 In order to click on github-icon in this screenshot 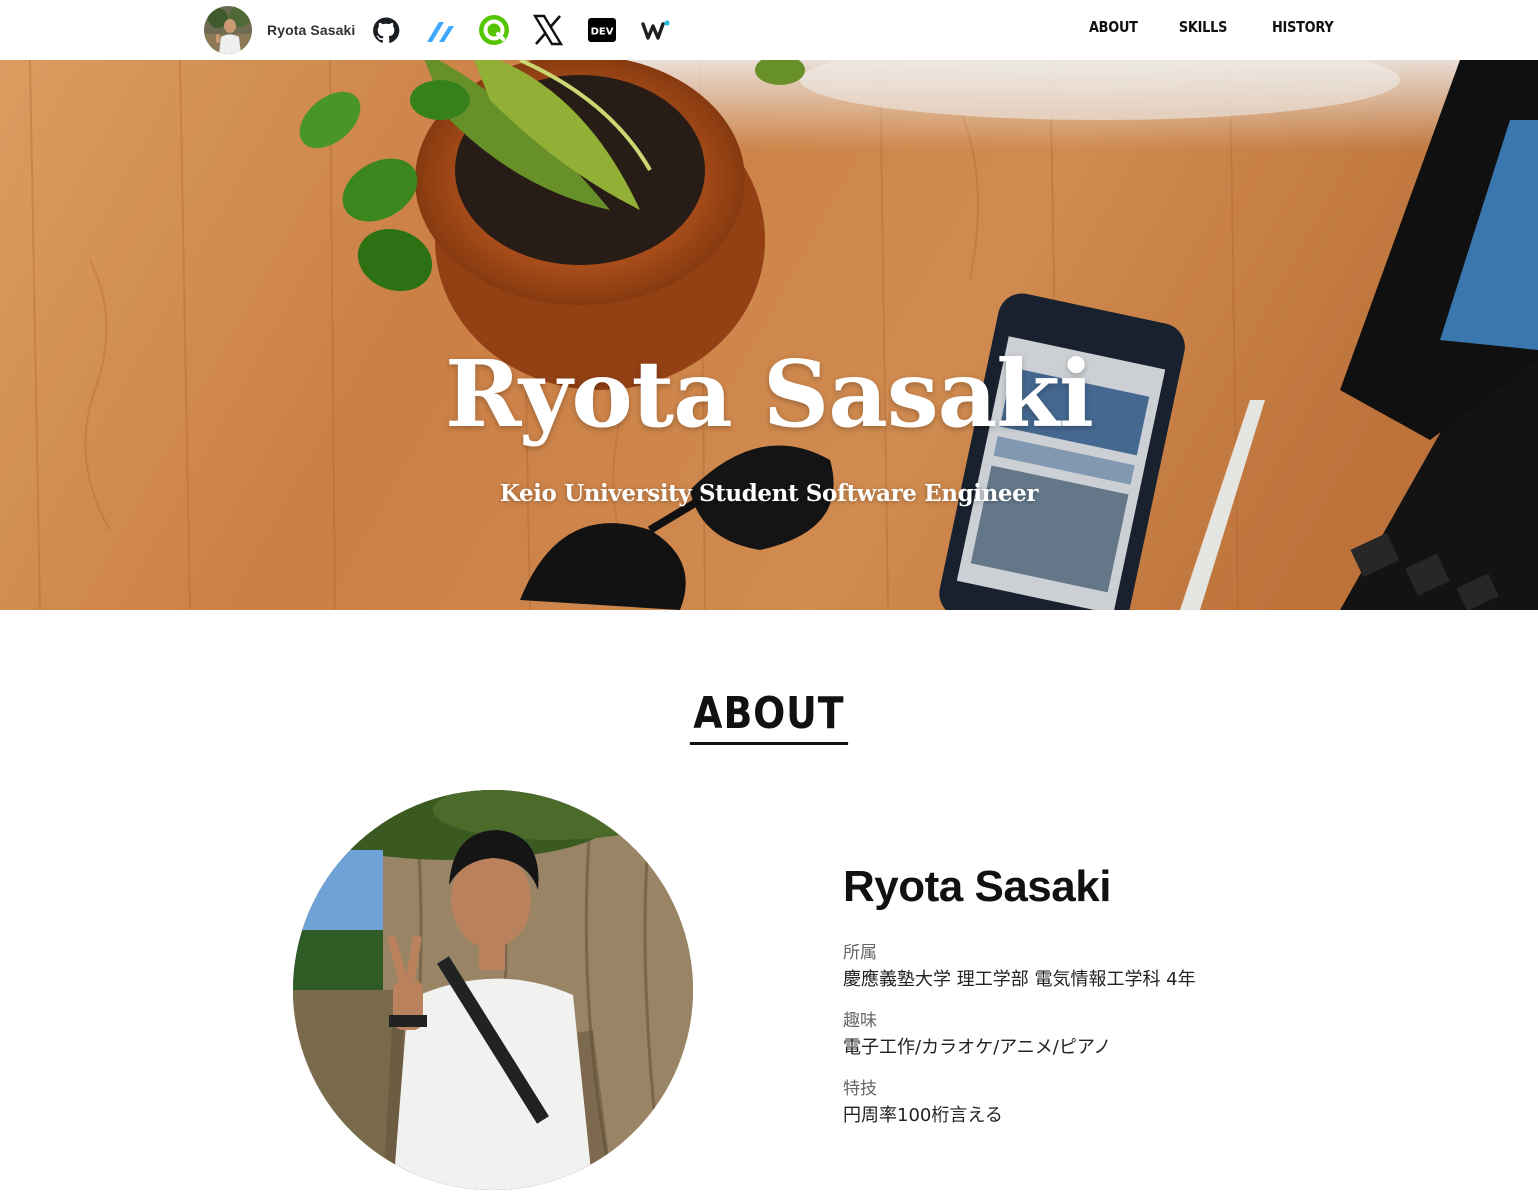, I will do `click(386, 30)`.